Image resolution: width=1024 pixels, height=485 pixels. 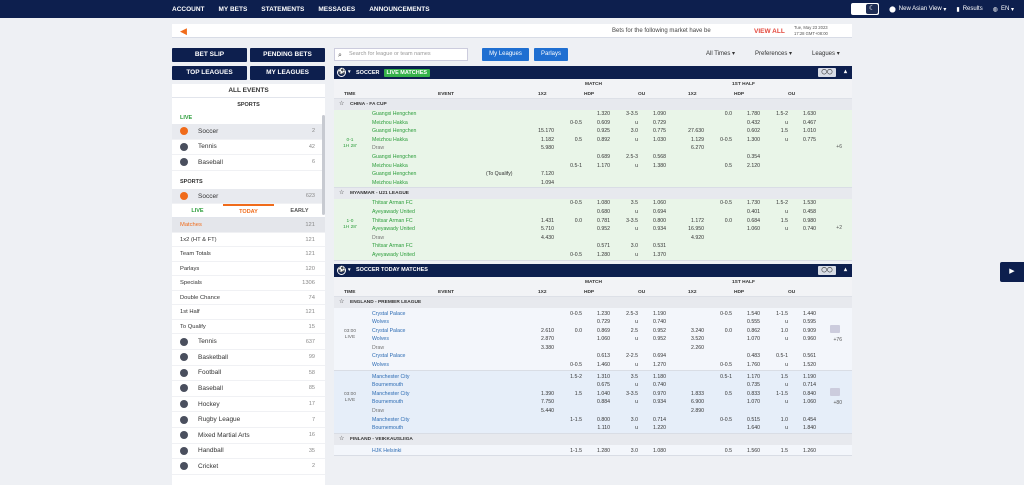 I want to click on odds-value: 0.909, so click(x=804, y=331).